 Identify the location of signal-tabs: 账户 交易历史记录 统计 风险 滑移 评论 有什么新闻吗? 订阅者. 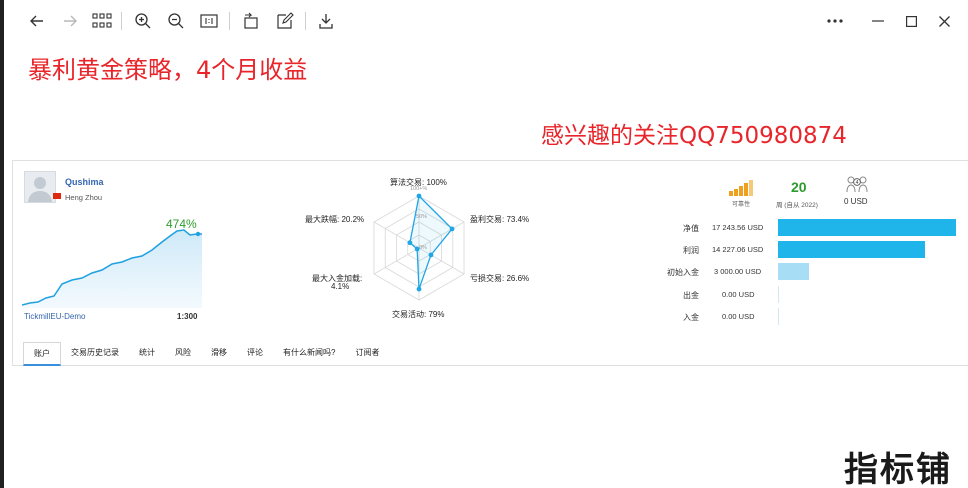
(206, 354).